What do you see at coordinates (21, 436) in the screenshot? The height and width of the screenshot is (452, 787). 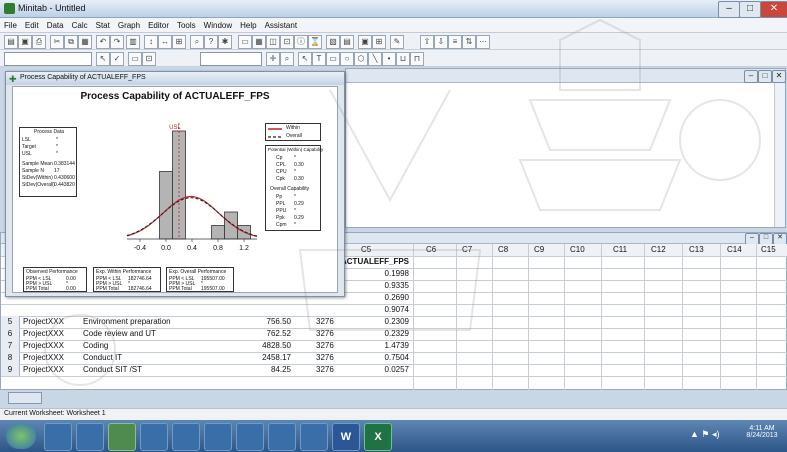 I see `start-button-icon` at bounding box center [21, 436].